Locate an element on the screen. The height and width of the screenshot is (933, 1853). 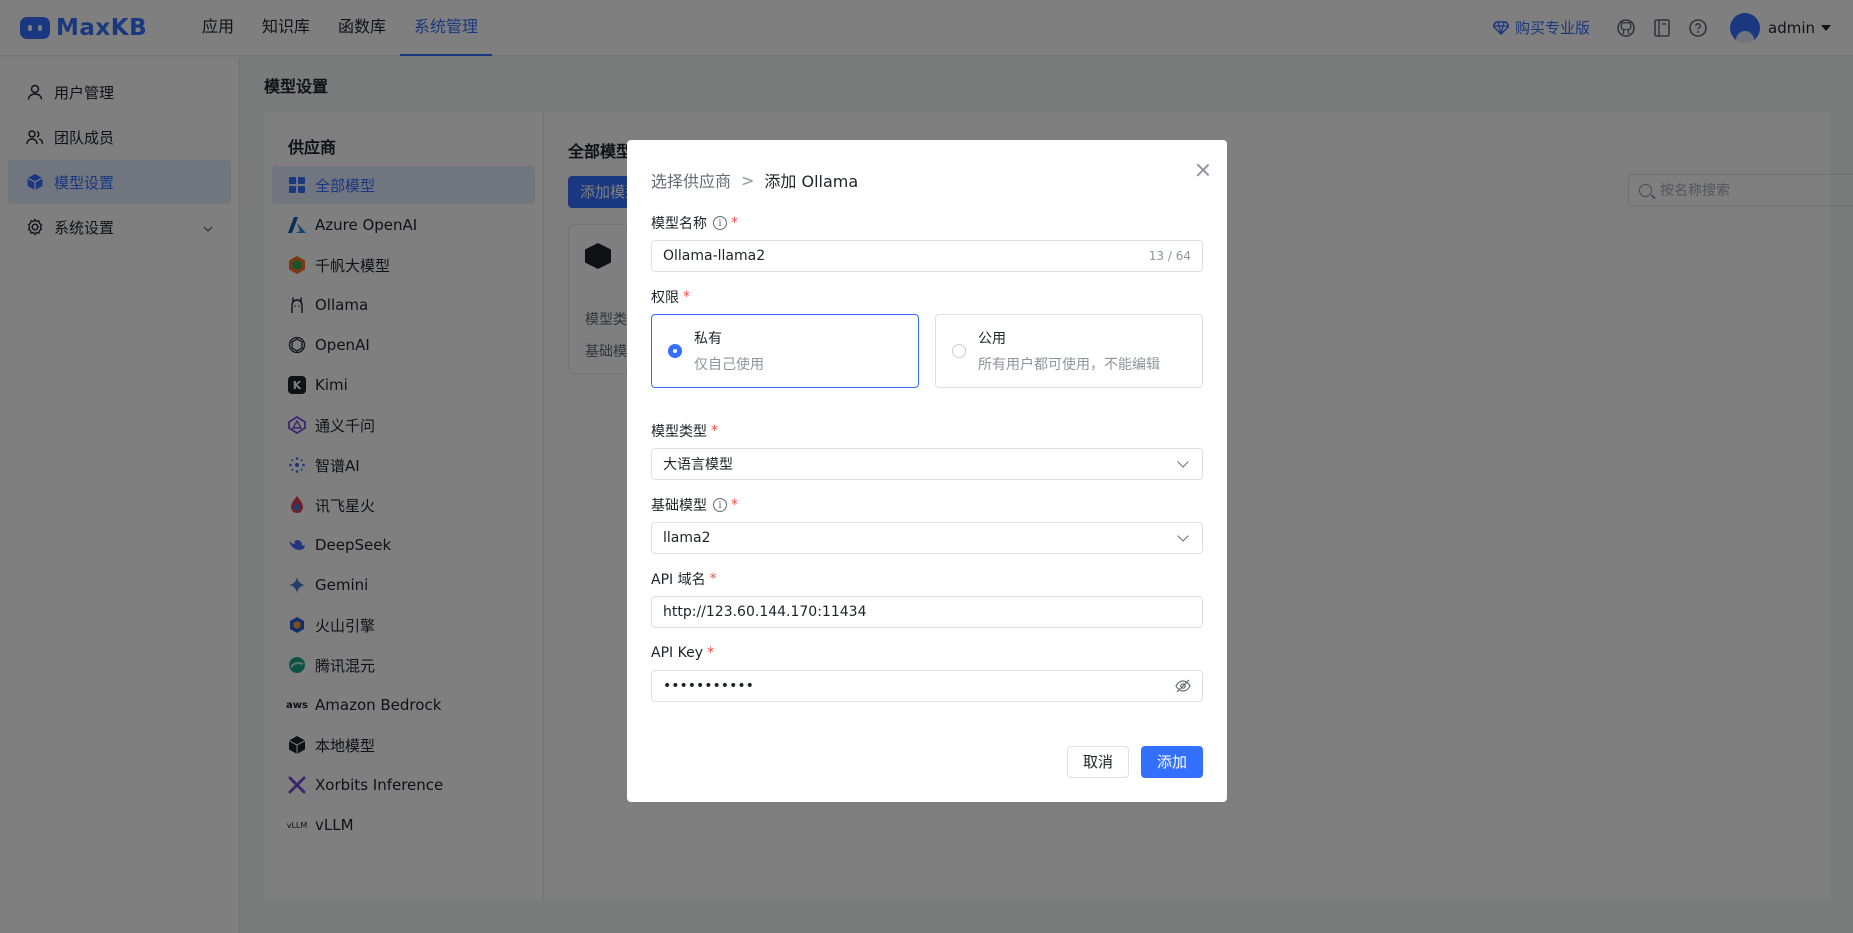
radio-checked-icon is located at coordinates (675, 351).